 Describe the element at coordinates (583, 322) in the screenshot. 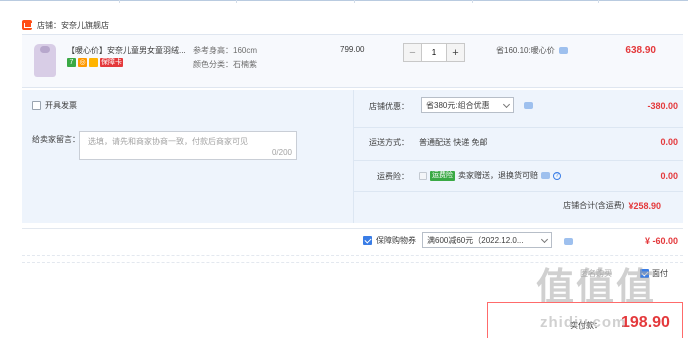

I see `watermark-url: zhidiy.com` at that location.